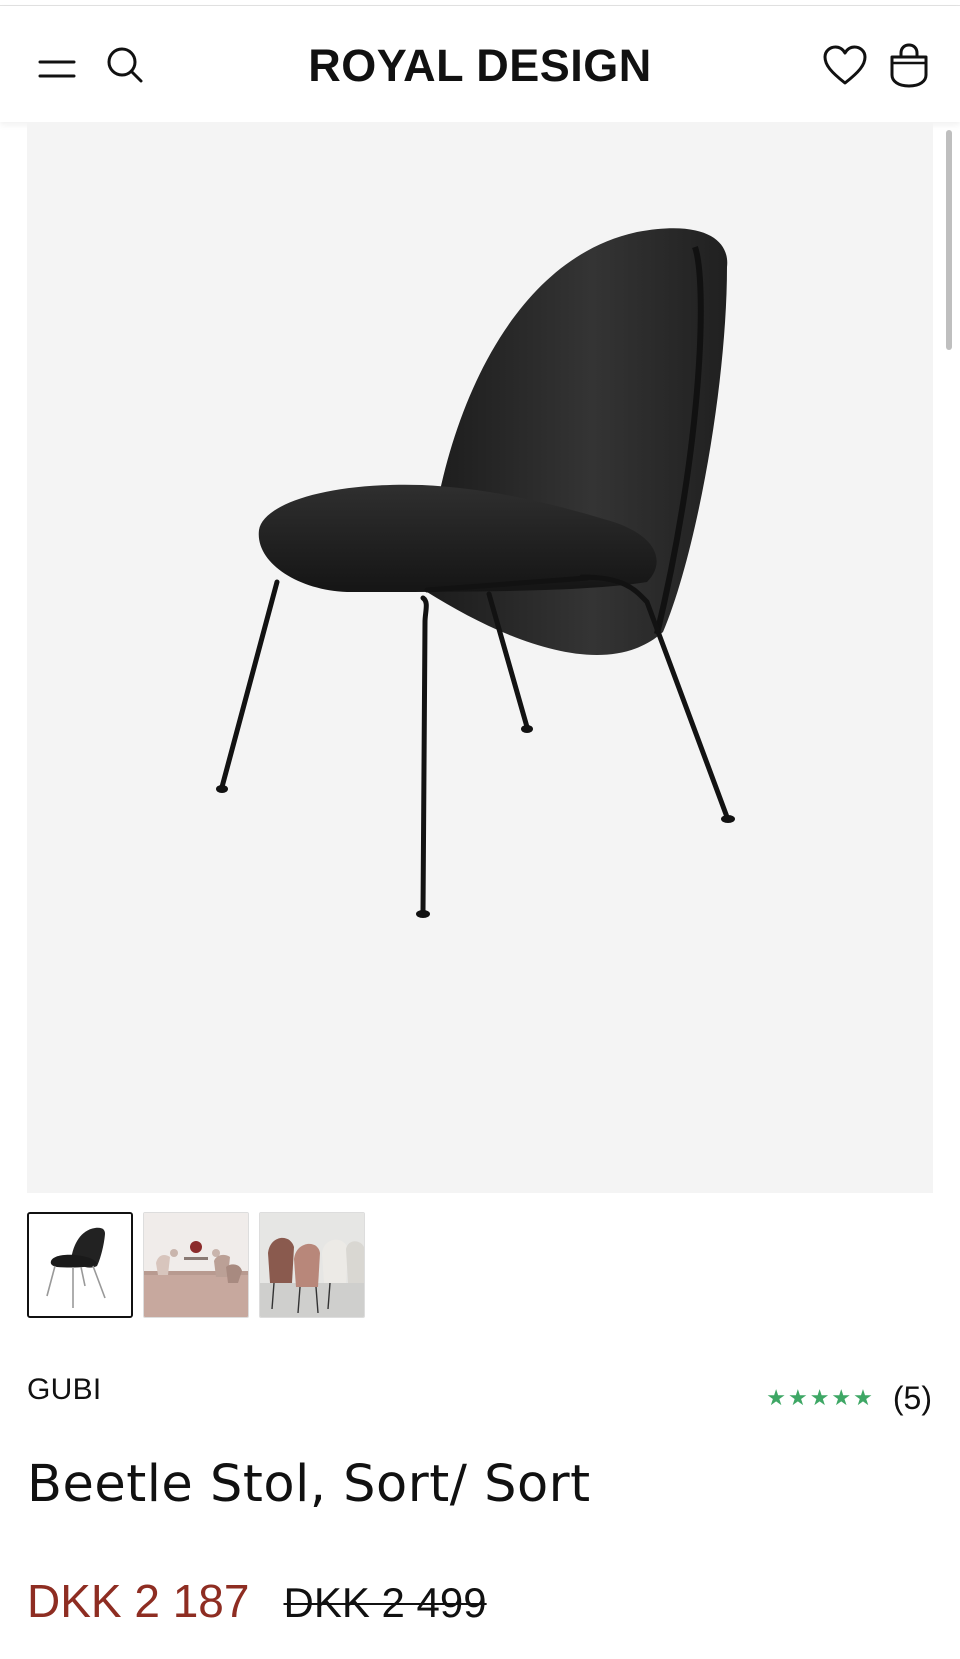 The width and height of the screenshot is (960, 1659). I want to click on original-price: DKK 2 499, so click(385, 1602).